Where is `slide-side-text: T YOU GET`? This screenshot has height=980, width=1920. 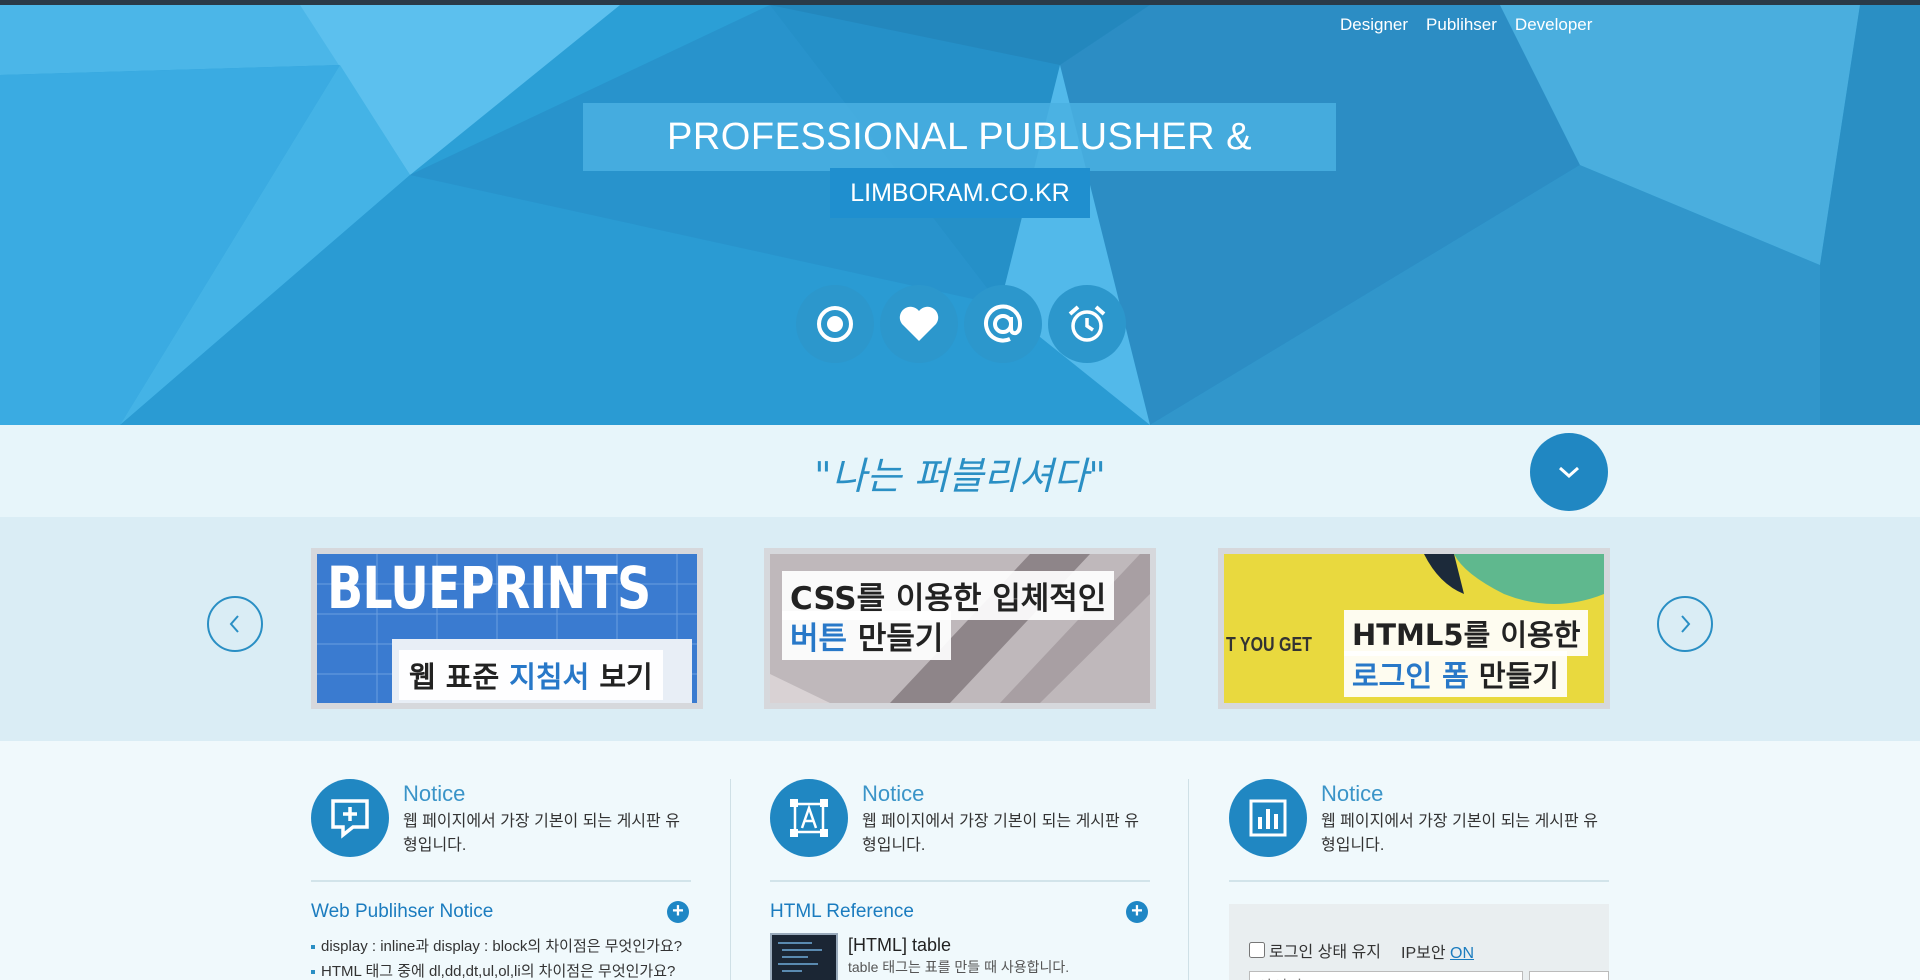 slide-side-text: T YOU GET is located at coordinates (1269, 645).